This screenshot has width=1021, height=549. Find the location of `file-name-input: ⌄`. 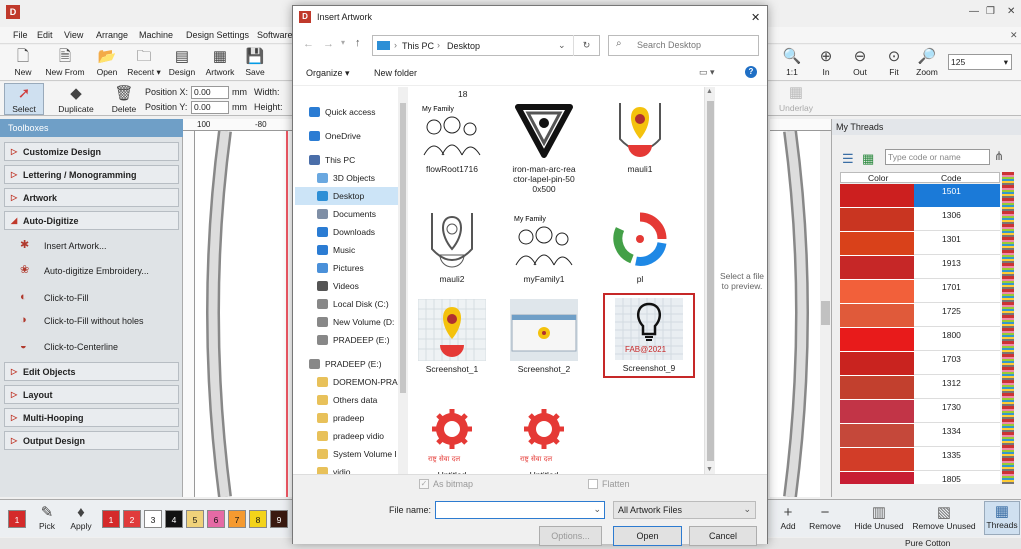

file-name-input: ⌄ is located at coordinates (520, 510).